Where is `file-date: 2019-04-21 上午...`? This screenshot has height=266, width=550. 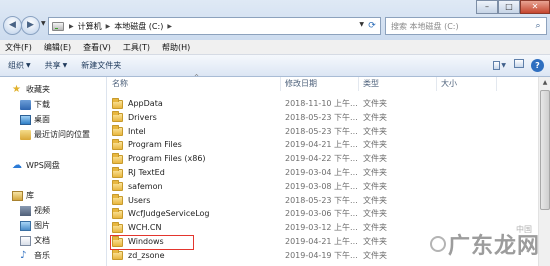
file-date: 2019-04-21 上午... is located at coordinates (321, 241).